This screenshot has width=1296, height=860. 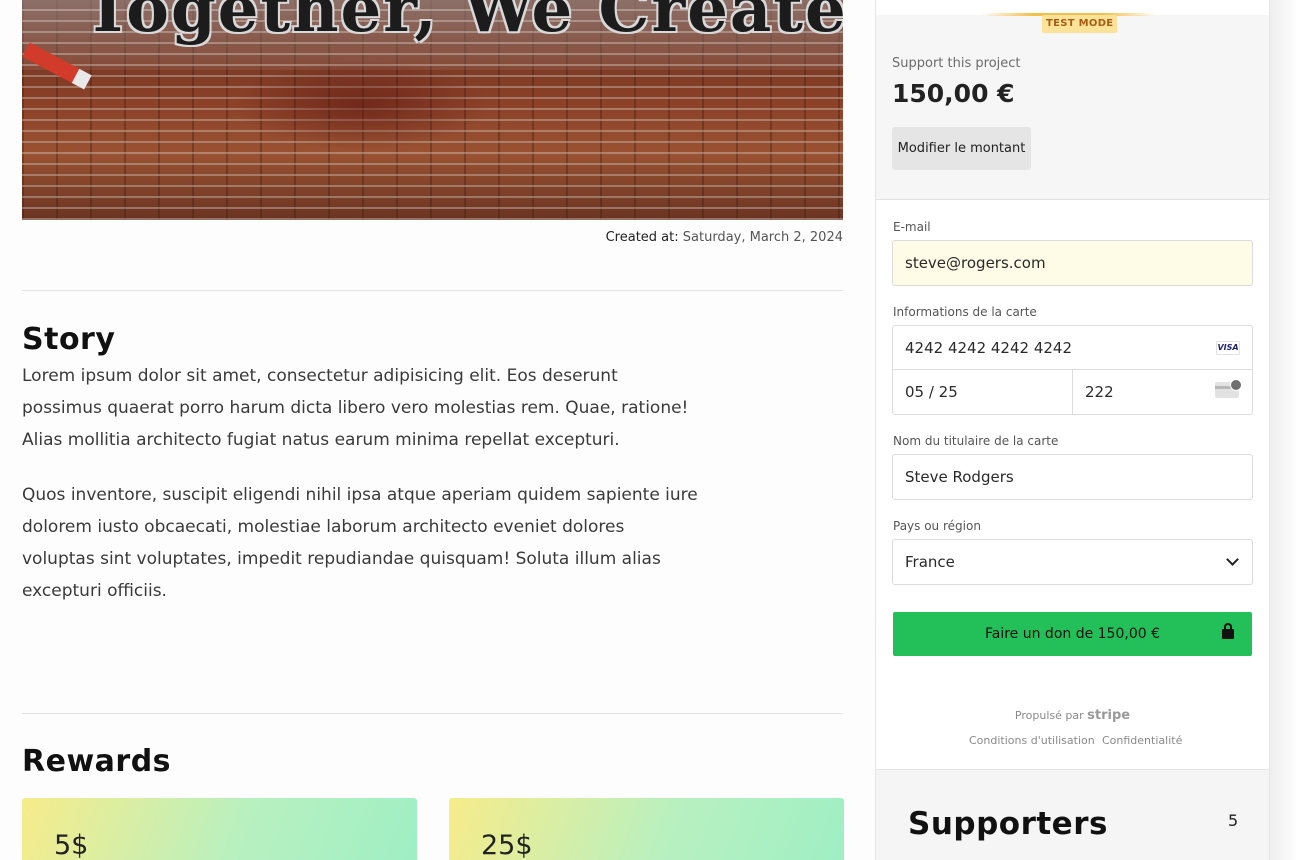 I want to click on hero-stain, so click(x=362, y=105).